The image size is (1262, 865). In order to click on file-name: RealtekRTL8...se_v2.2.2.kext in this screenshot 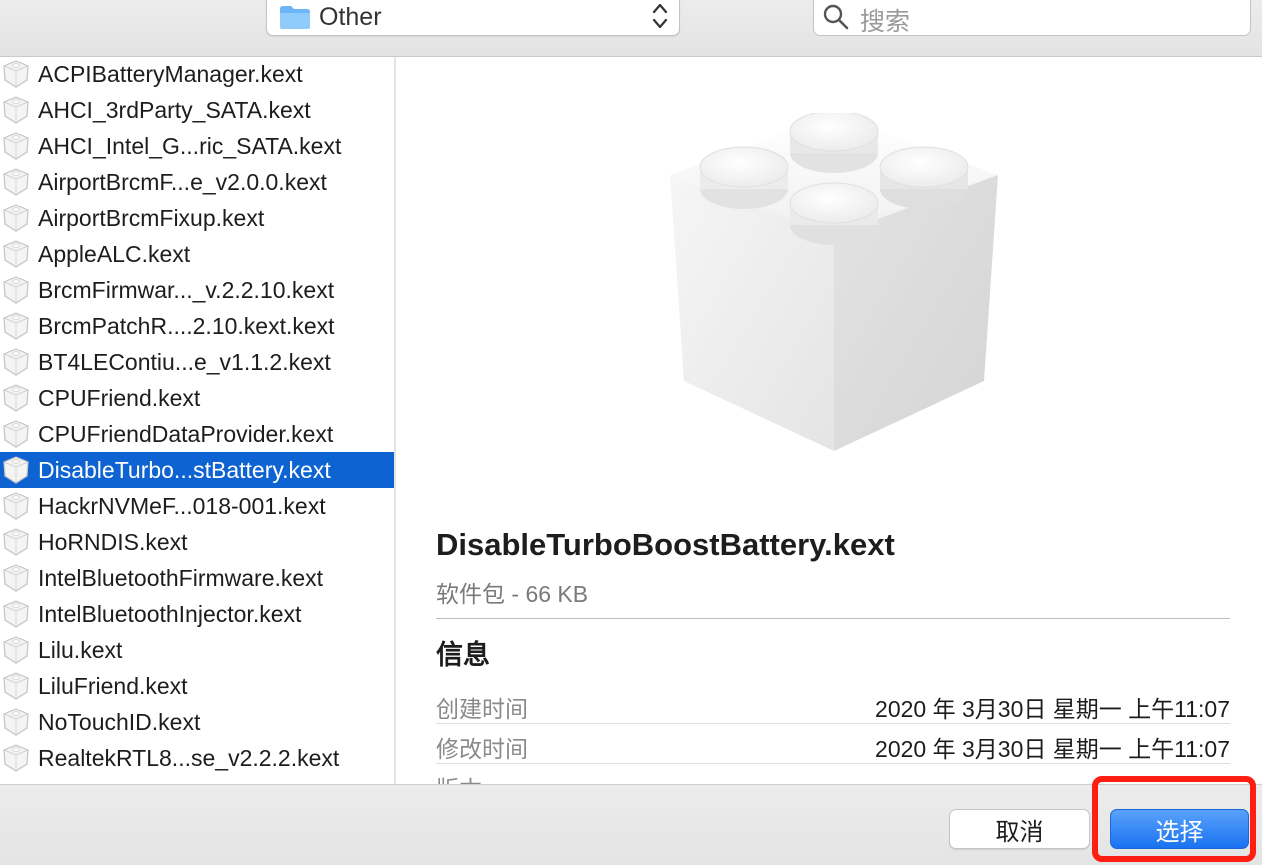, I will do `click(189, 757)`.